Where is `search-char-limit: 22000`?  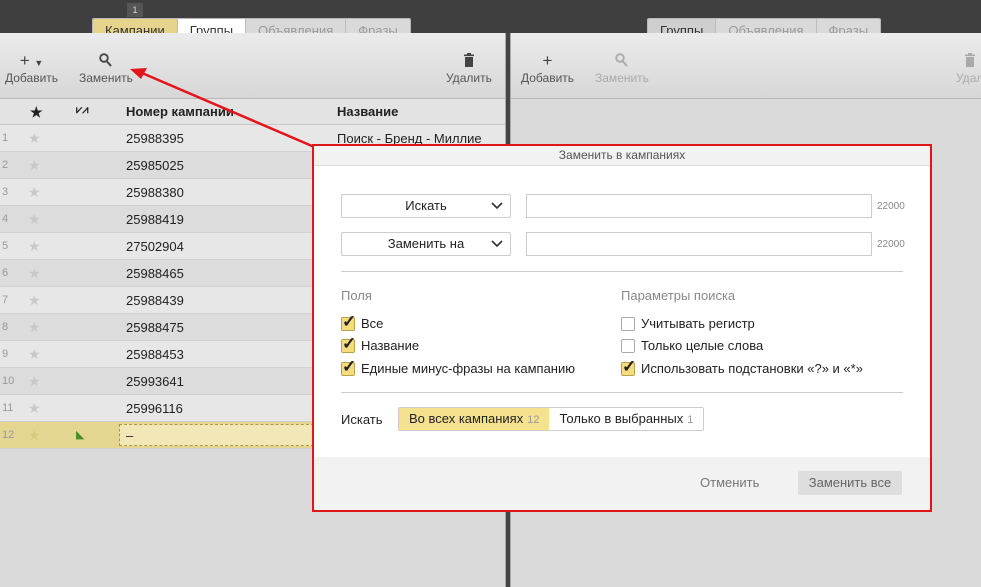
search-char-limit: 22000 is located at coordinates (891, 206).